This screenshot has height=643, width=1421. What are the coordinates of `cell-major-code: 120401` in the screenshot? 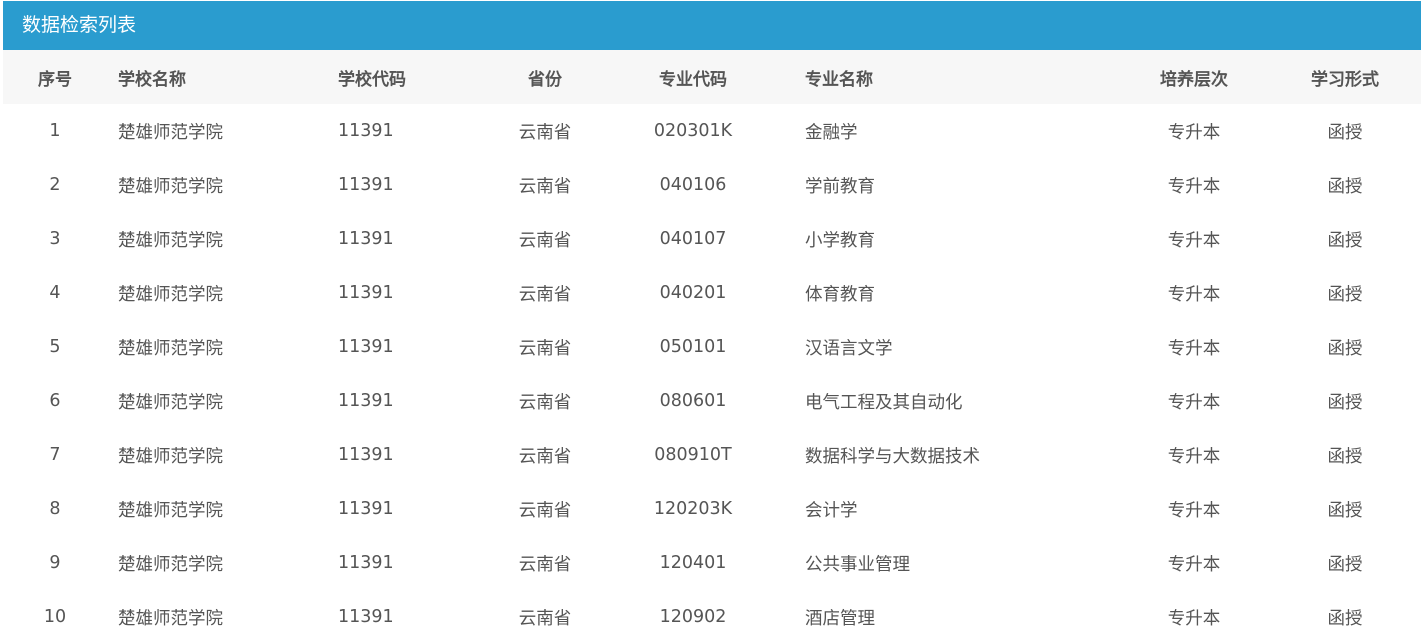 It's located at (693, 563).